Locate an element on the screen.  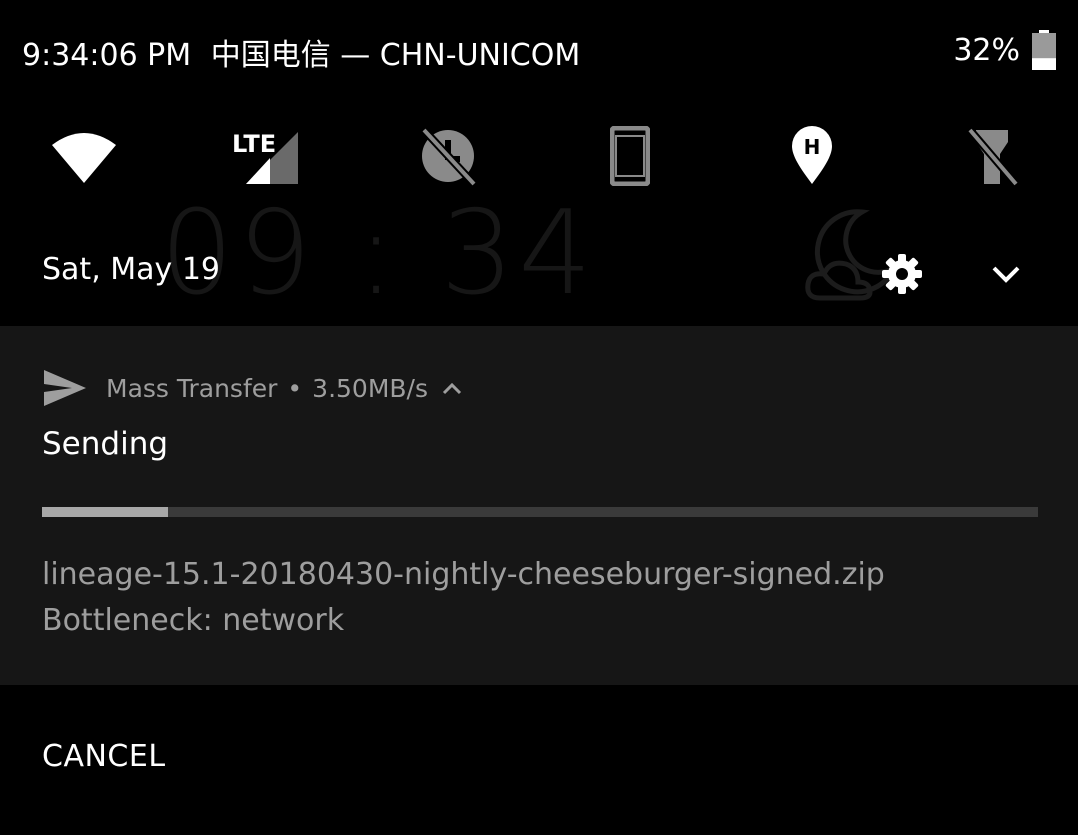
auto-rotate-portrait-icon is located at coordinates (630, 156).